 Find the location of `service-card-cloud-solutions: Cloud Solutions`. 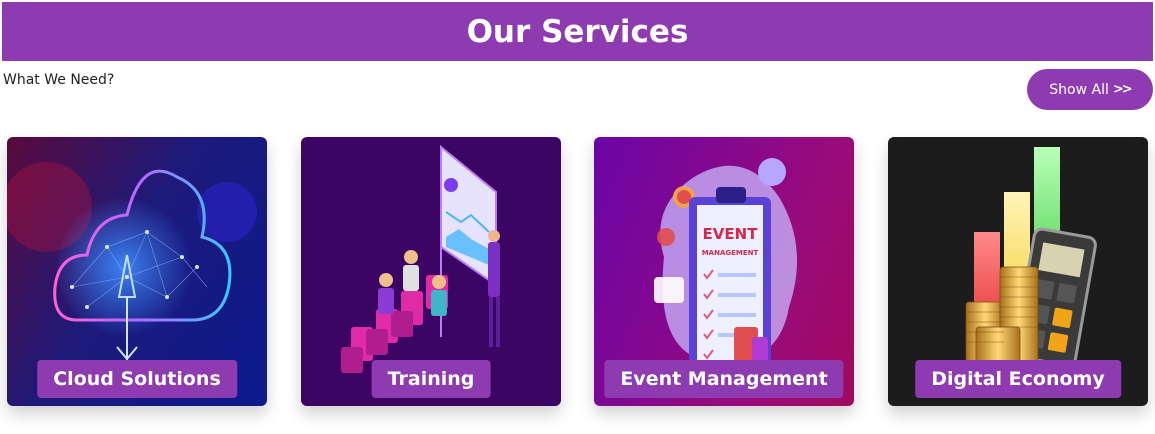

service-card-cloud-solutions: Cloud Solutions is located at coordinates (137, 271).